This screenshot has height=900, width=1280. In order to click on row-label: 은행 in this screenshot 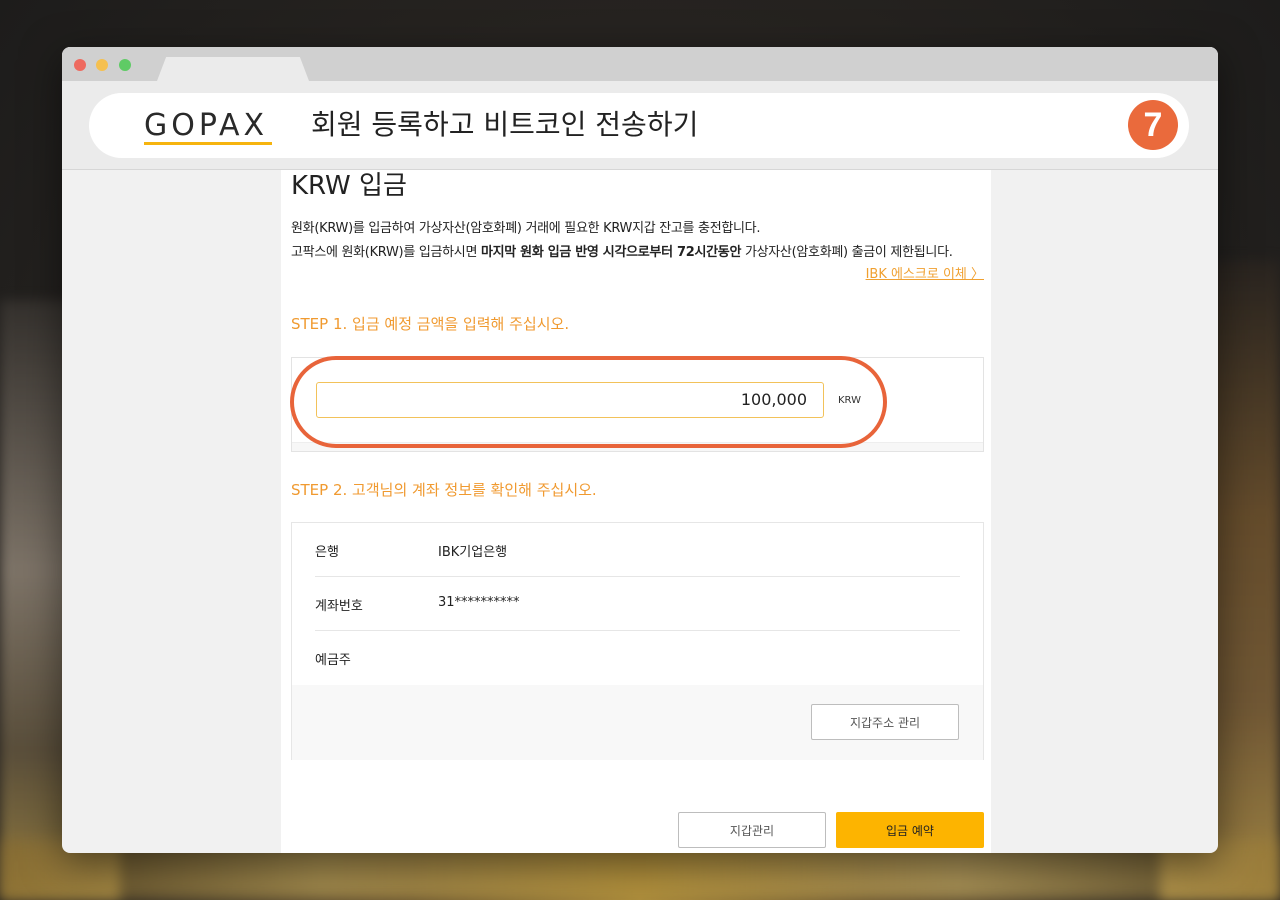, I will do `click(327, 552)`.